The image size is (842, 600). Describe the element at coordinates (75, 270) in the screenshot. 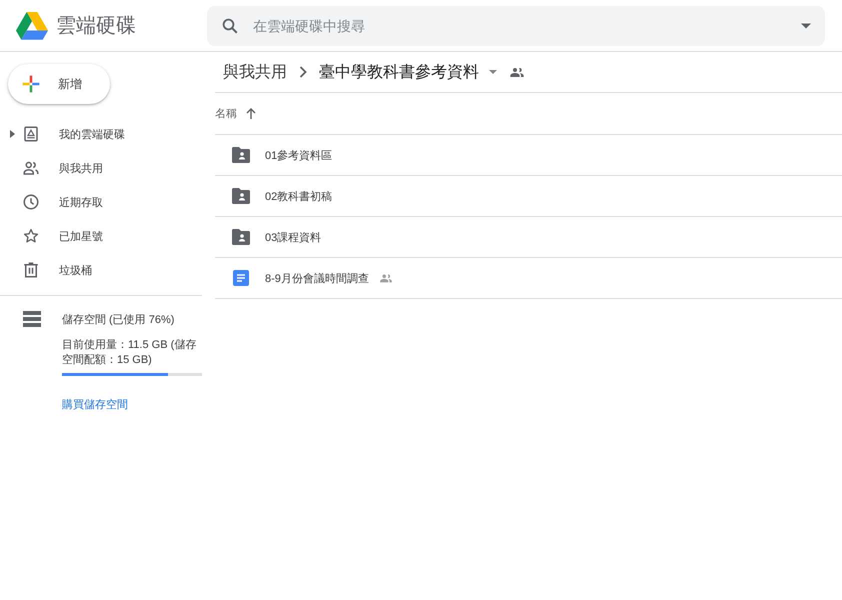

I see `sidebar-item: 垃圾桶` at that location.